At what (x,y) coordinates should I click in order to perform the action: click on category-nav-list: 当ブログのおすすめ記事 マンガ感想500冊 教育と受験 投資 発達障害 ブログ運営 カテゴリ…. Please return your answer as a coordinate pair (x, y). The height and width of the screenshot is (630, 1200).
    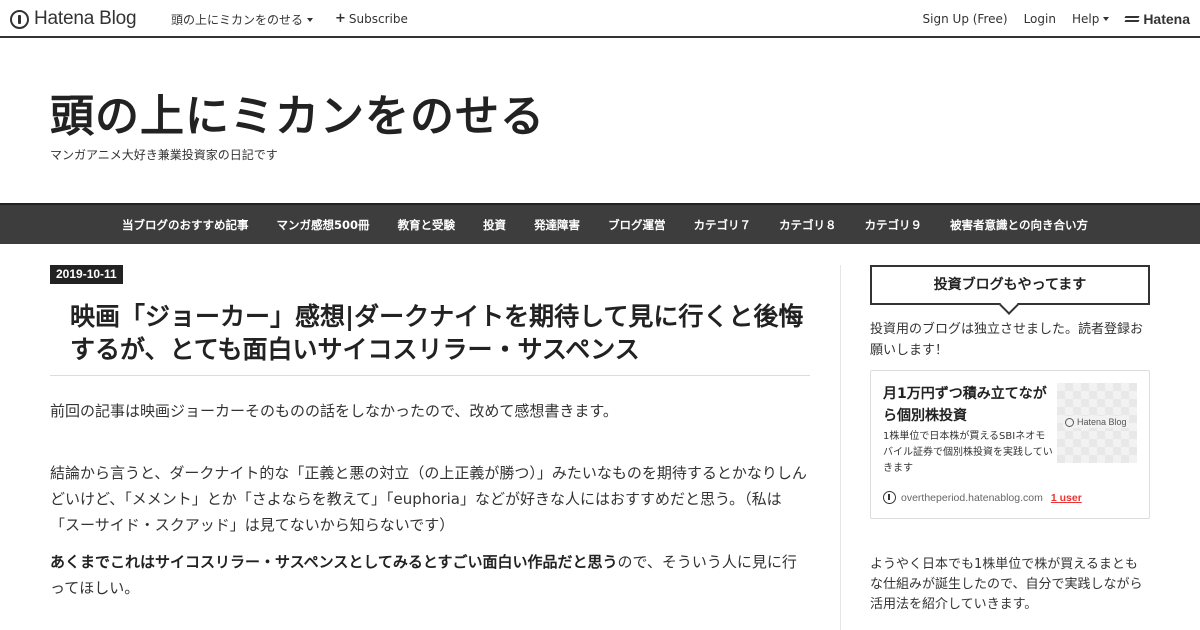
    Looking at the image, I should click on (600, 224).